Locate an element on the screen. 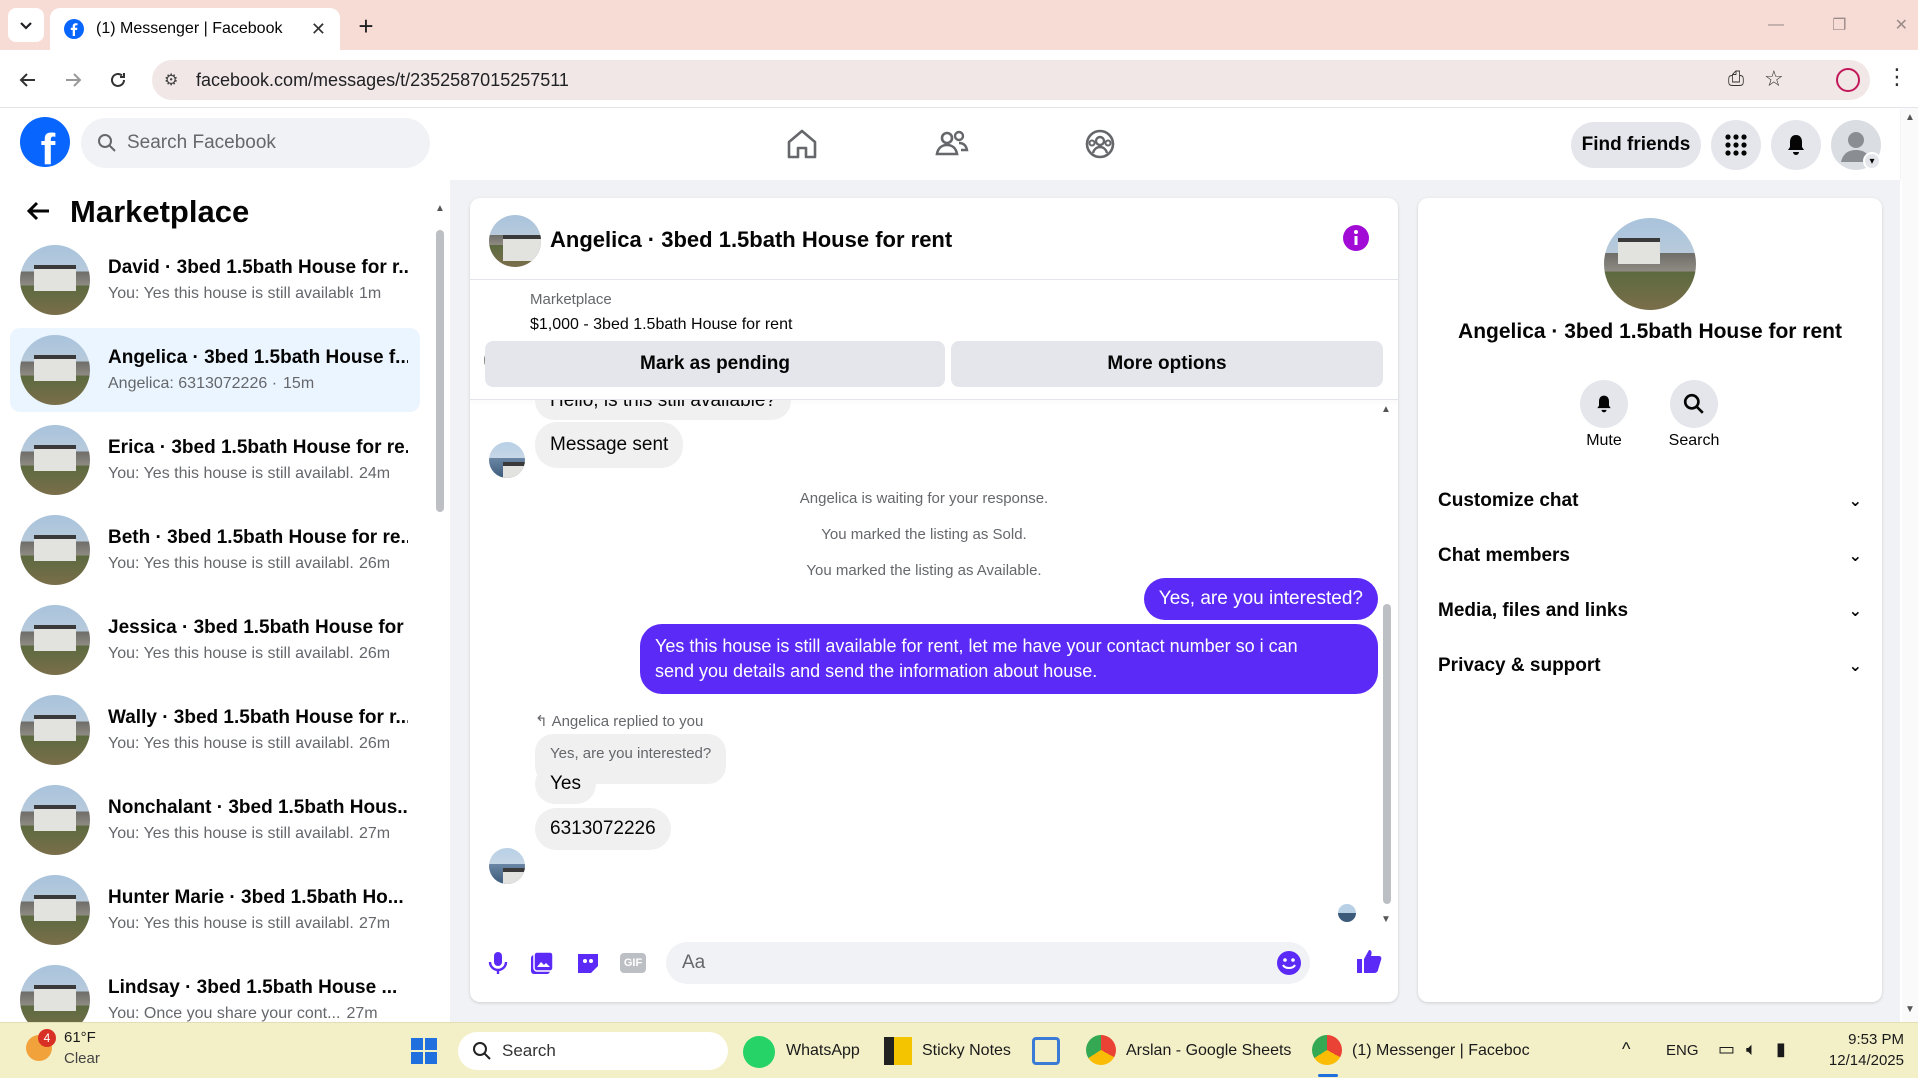 Image resolution: width=1918 pixels, height=1078 pixels. message-bubble-incoming: Message sent is located at coordinates (609, 445).